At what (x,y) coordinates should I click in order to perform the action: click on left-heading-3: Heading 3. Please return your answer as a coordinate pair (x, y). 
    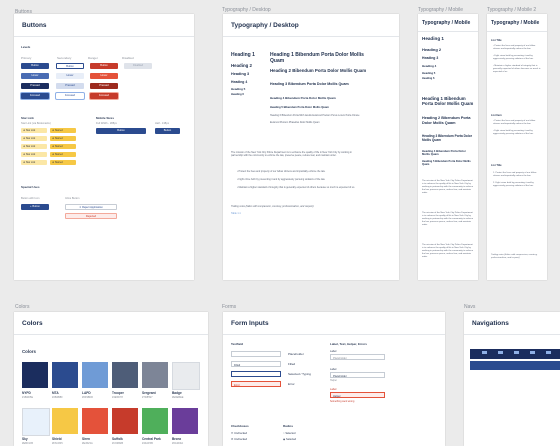
    Looking at the image, I should click on (430, 58).